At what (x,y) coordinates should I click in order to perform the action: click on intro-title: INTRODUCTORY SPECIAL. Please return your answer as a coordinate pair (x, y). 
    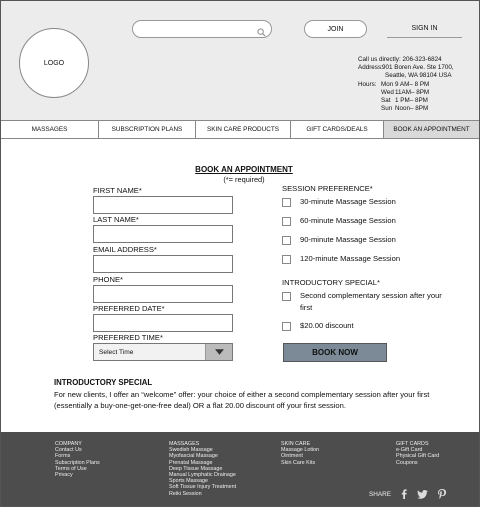
    Looking at the image, I should click on (103, 382).